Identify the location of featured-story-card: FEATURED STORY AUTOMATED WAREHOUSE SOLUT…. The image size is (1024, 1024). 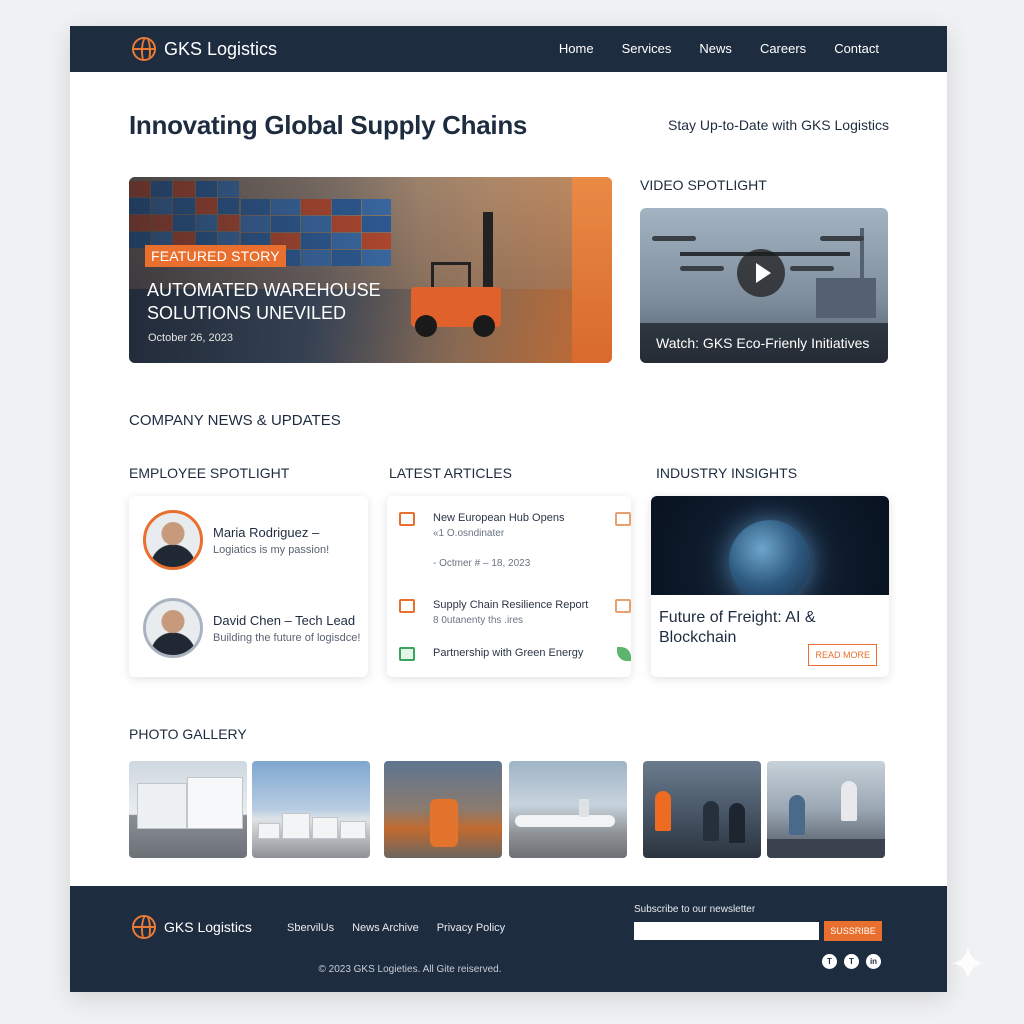
(370, 270).